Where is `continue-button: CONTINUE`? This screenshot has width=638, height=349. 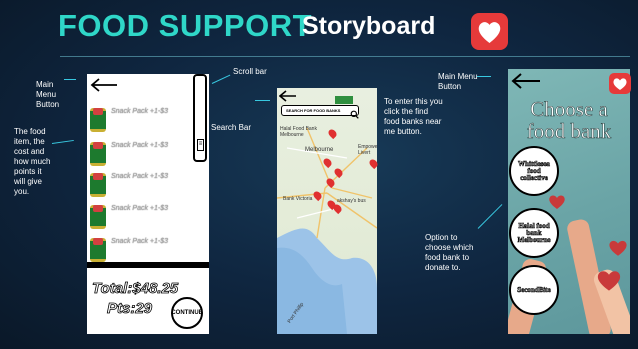
continue-button: CONTINUE is located at coordinates (187, 313).